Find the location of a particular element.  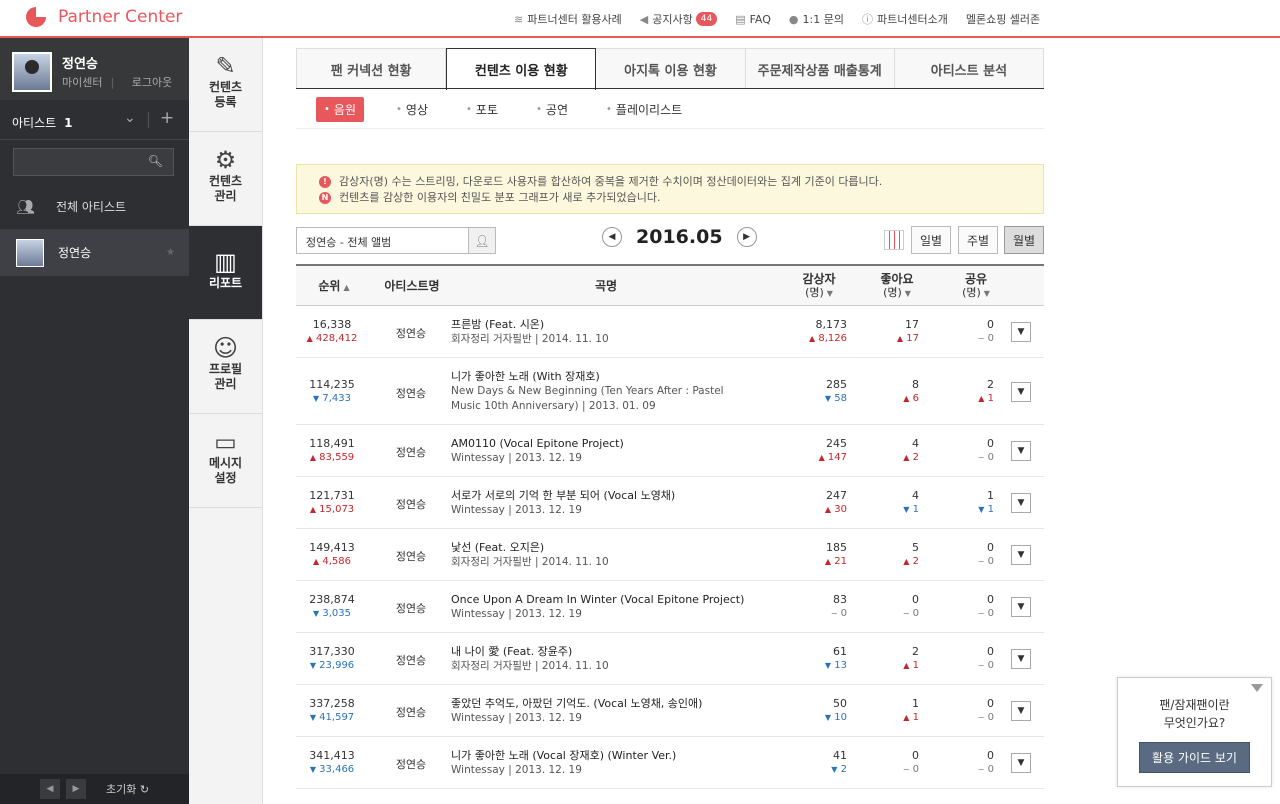

subtab-video: 영상 is located at coordinates (412, 109).